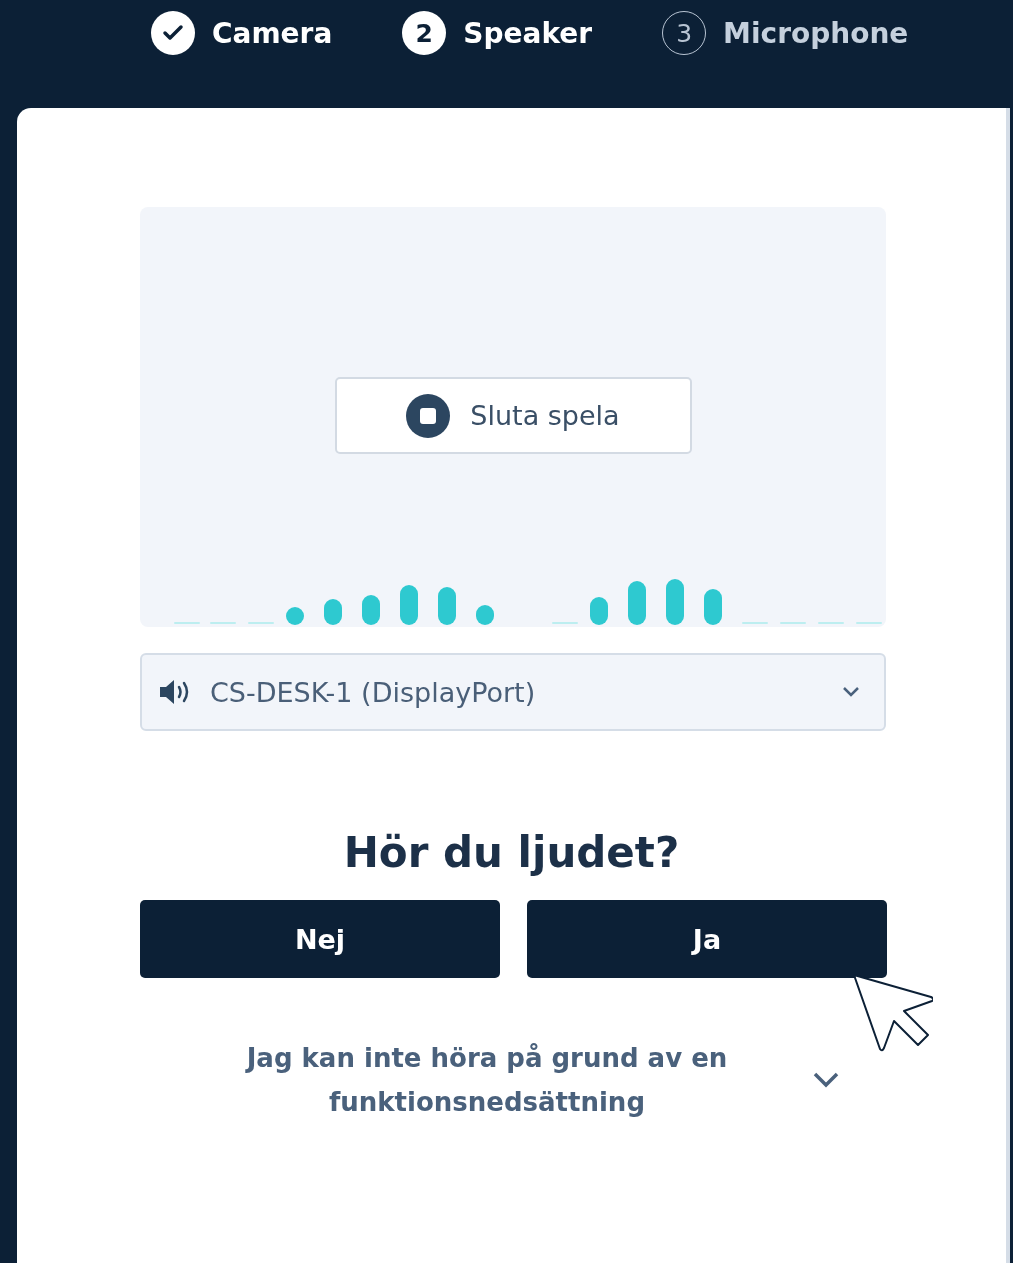 This screenshot has width=1013, height=1263. Describe the element at coordinates (320, 939) in the screenshot. I see `answer-button: Nej` at that location.